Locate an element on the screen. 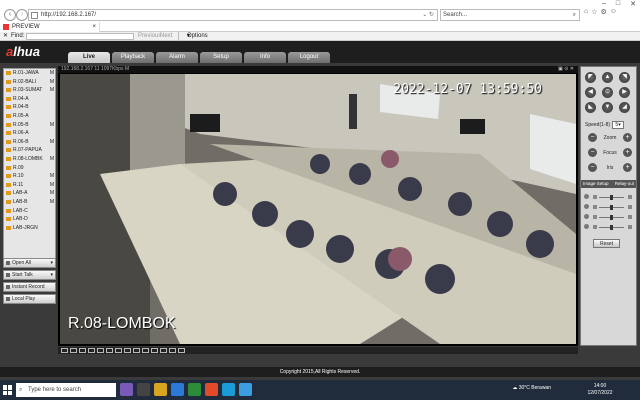 The image size is (640, 400). saturation-slider is located at coordinates (609, 217).